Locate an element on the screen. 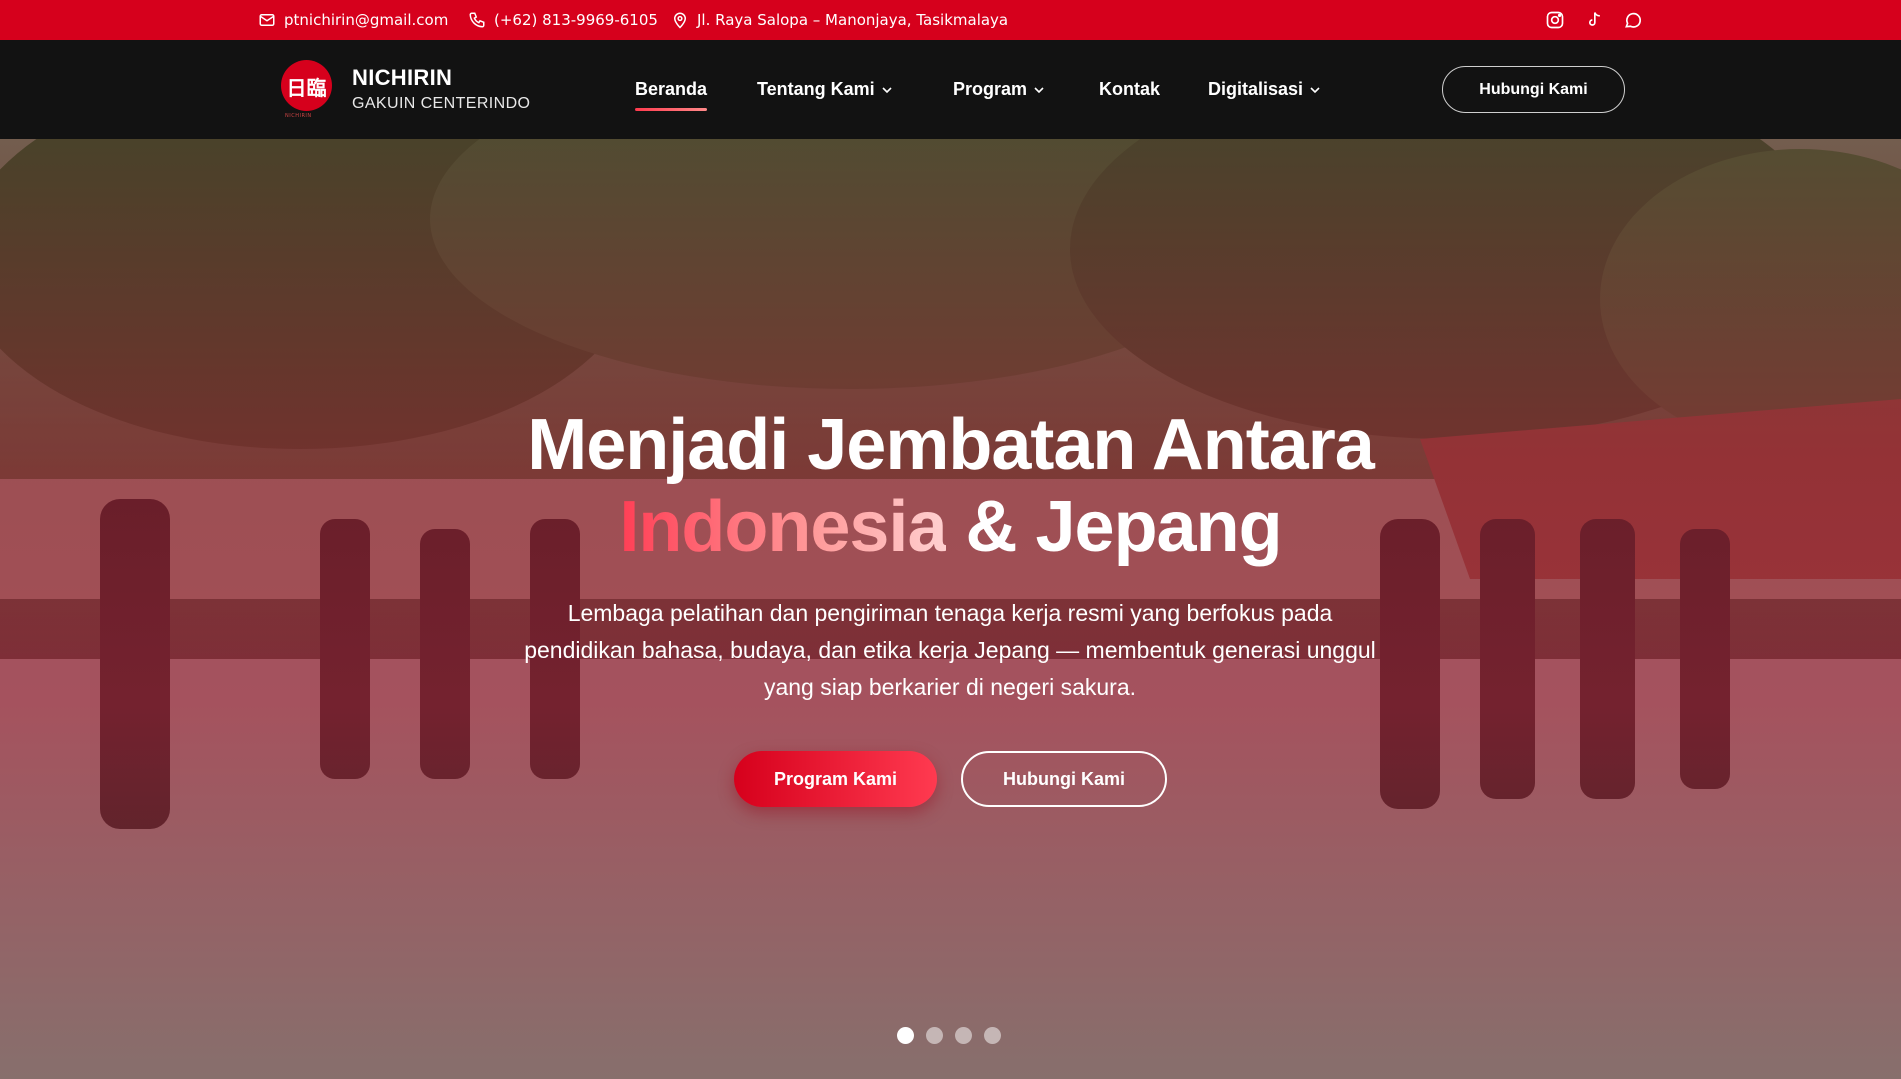  program-kami-button: Program Kami is located at coordinates (835, 779).